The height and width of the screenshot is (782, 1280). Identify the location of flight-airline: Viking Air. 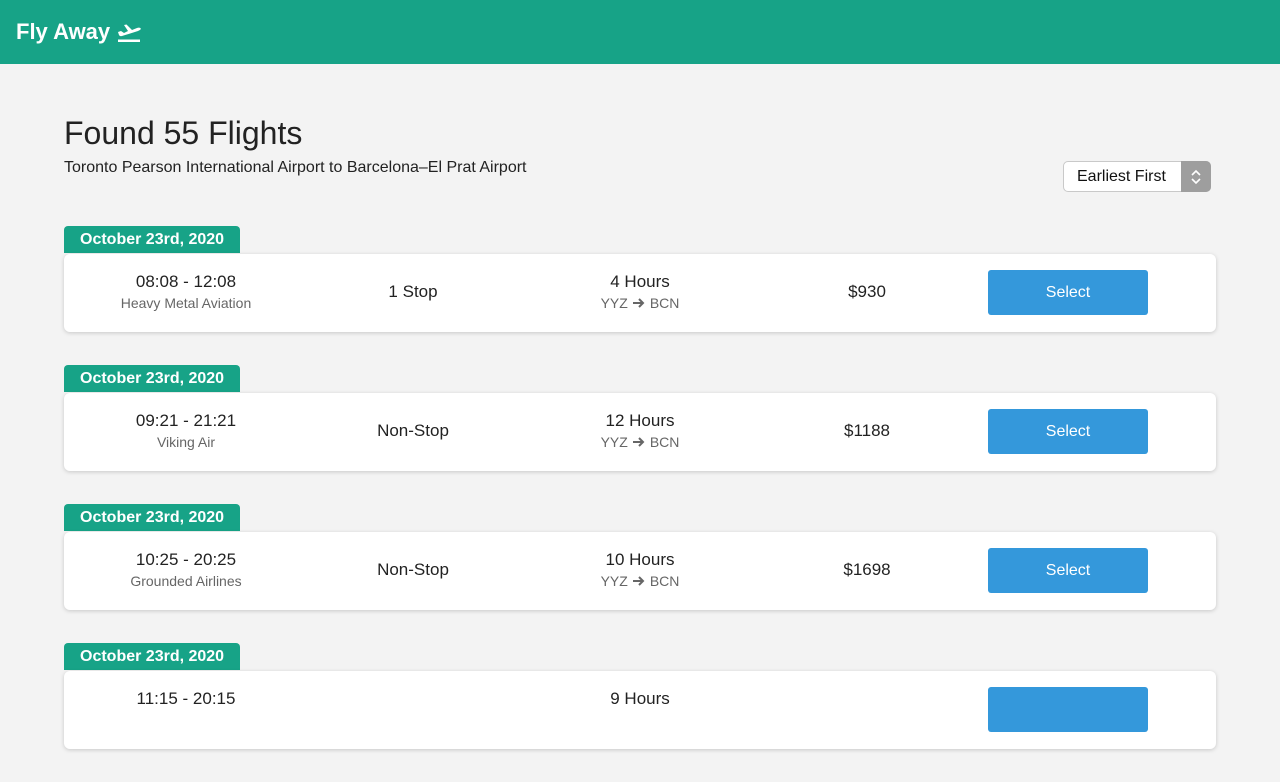
(186, 442).